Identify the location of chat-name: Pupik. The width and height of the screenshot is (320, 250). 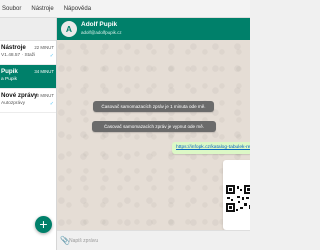
(9, 71).